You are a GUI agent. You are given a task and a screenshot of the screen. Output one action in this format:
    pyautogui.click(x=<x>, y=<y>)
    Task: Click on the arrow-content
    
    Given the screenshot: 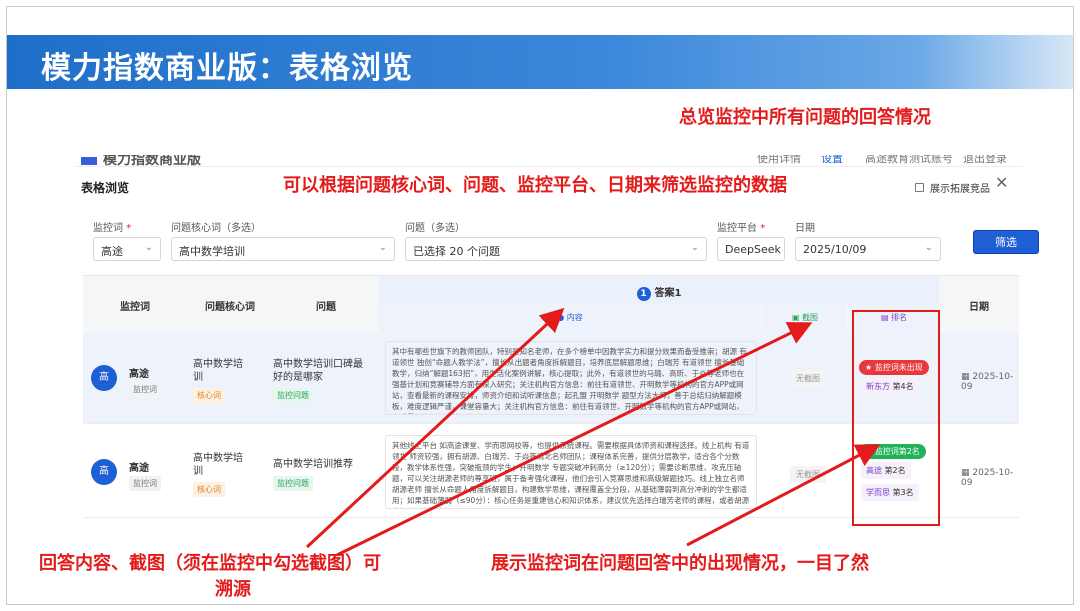 What is the action you would take?
    pyautogui.click(x=435, y=428)
    